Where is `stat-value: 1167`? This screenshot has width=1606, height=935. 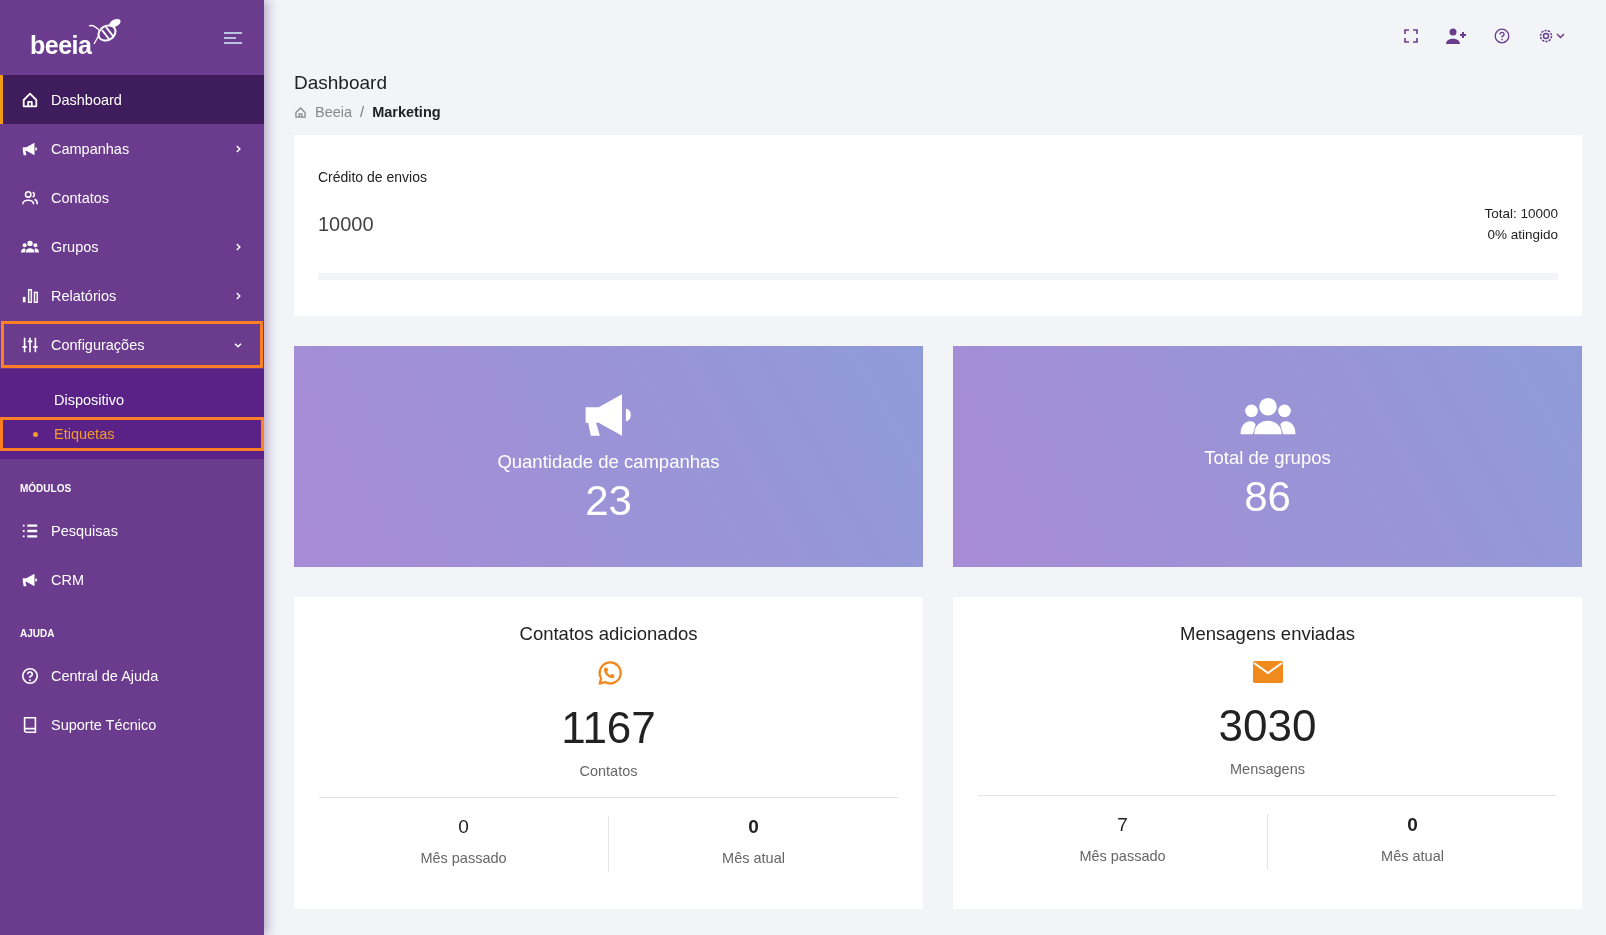
stat-value: 1167 is located at coordinates (608, 728).